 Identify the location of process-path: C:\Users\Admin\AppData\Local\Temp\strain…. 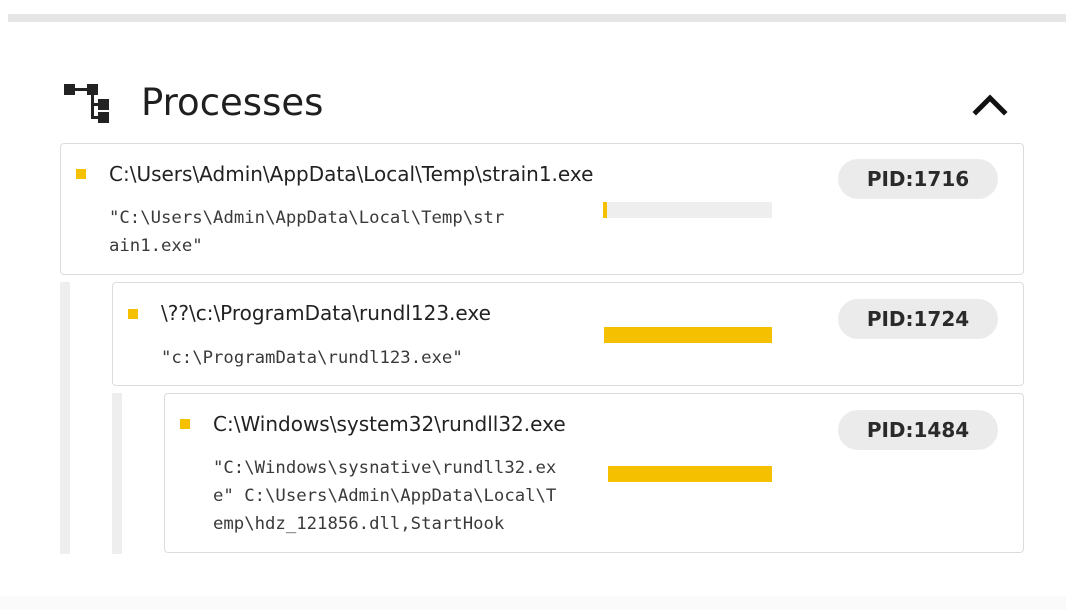
(351, 174).